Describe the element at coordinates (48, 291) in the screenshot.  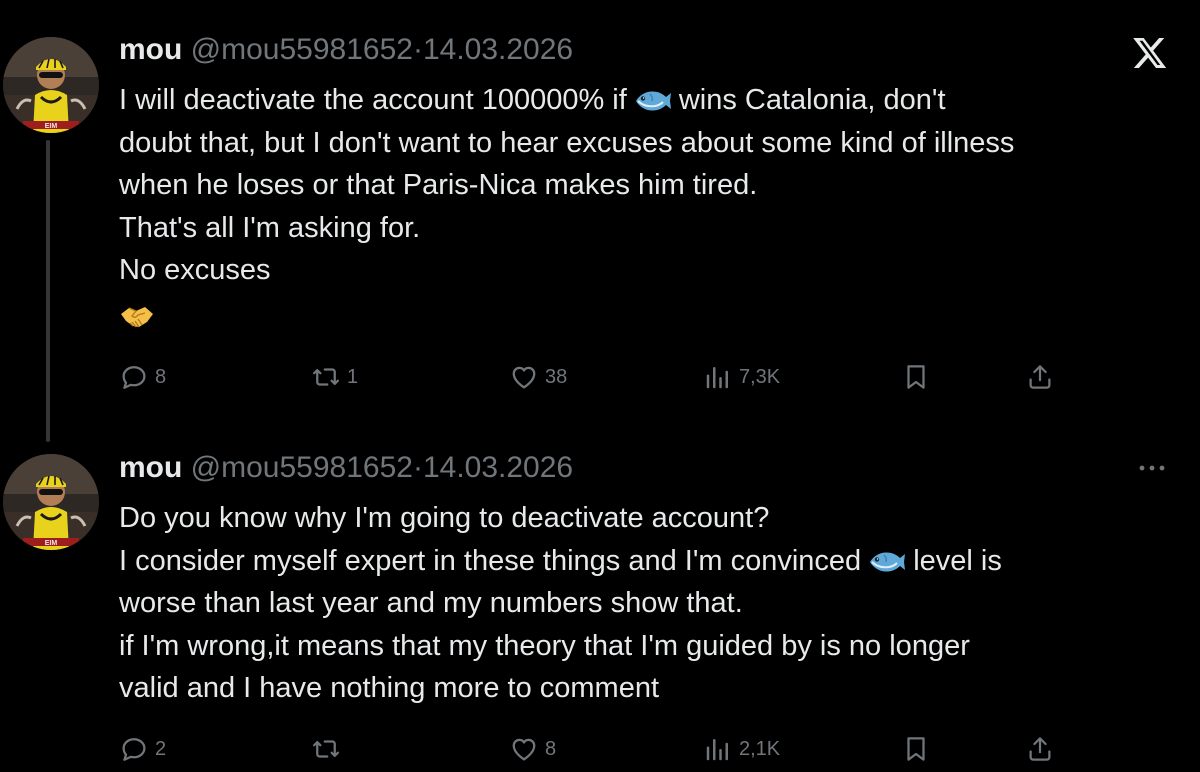
I see `thread-connector-line` at that location.